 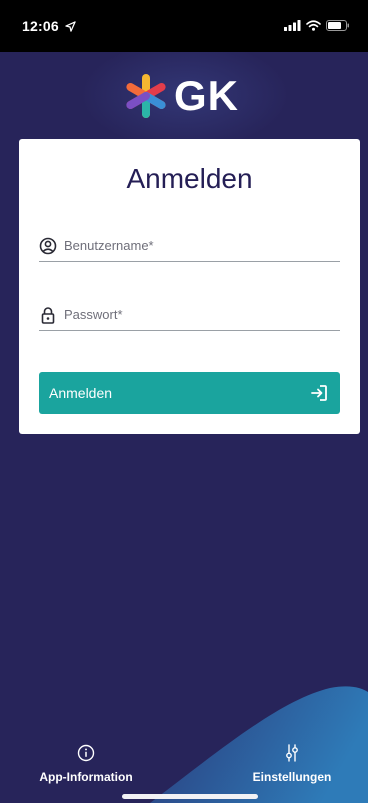 What do you see at coordinates (189, 178) in the screenshot?
I see `page-title: Anmelden` at bounding box center [189, 178].